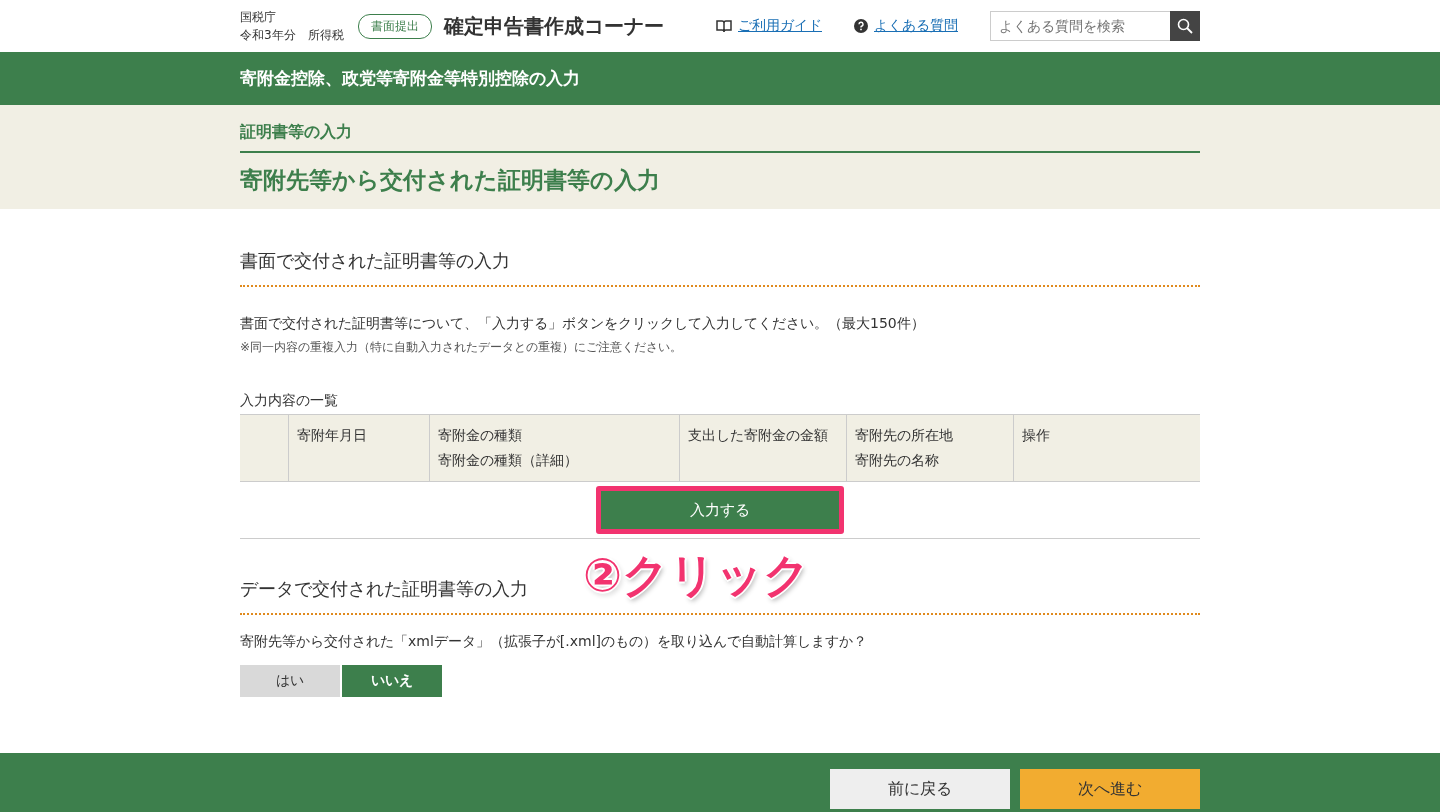 The height and width of the screenshot is (812, 1440). Describe the element at coordinates (758, 435) in the screenshot. I see `column-header: 支出した寄附金の金額` at that location.